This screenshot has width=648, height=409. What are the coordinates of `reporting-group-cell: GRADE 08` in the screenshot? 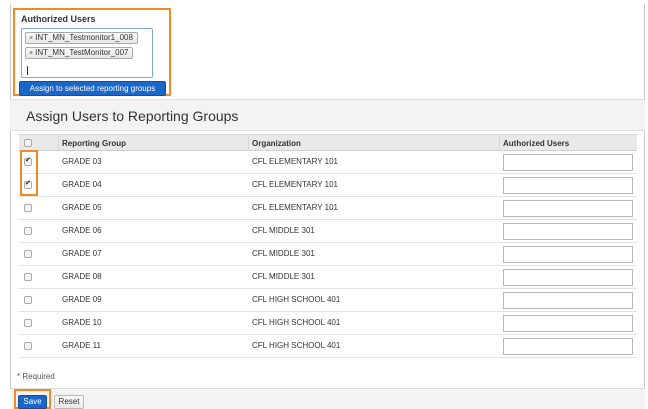 It's located at (82, 276).